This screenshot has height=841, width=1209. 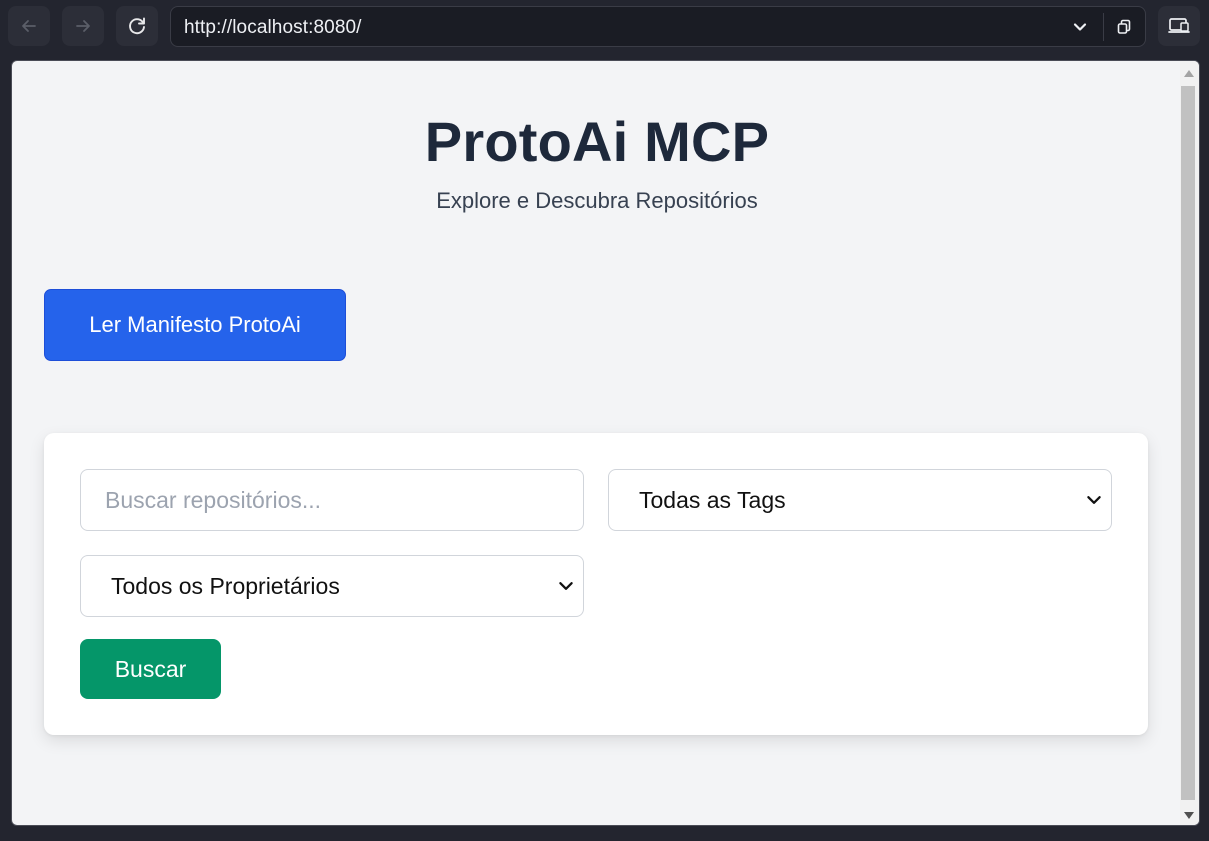 What do you see at coordinates (332, 500) in the screenshot?
I see `search-input` at bounding box center [332, 500].